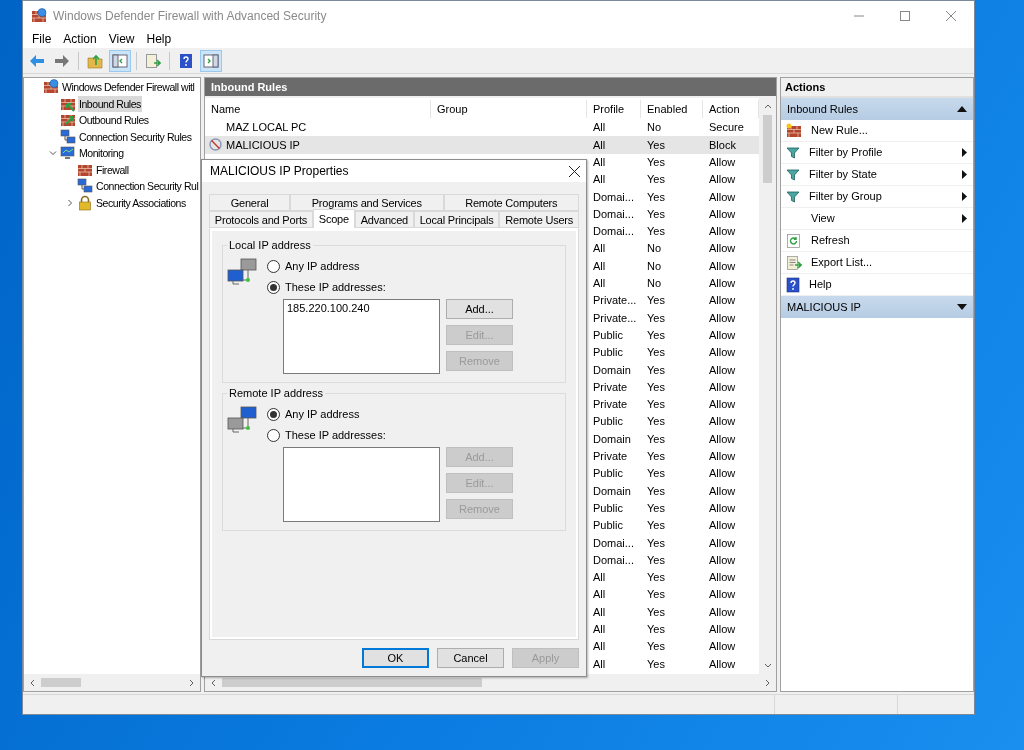 The height and width of the screenshot is (750, 1024). What do you see at coordinates (821, 285) in the screenshot?
I see `action-label: Help` at bounding box center [821, 285].